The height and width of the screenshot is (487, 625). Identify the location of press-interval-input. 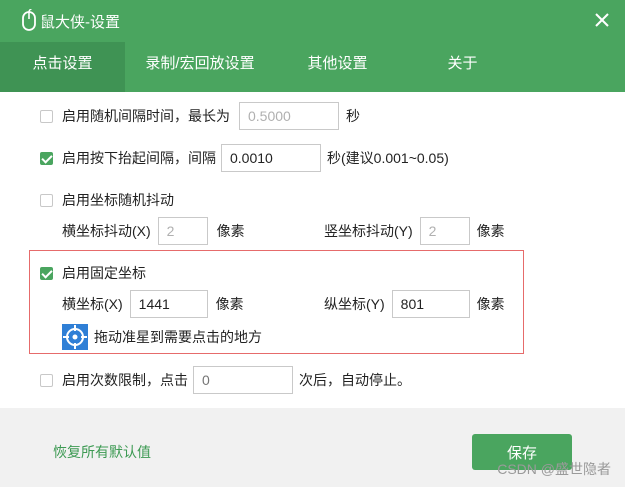
(271, 158).